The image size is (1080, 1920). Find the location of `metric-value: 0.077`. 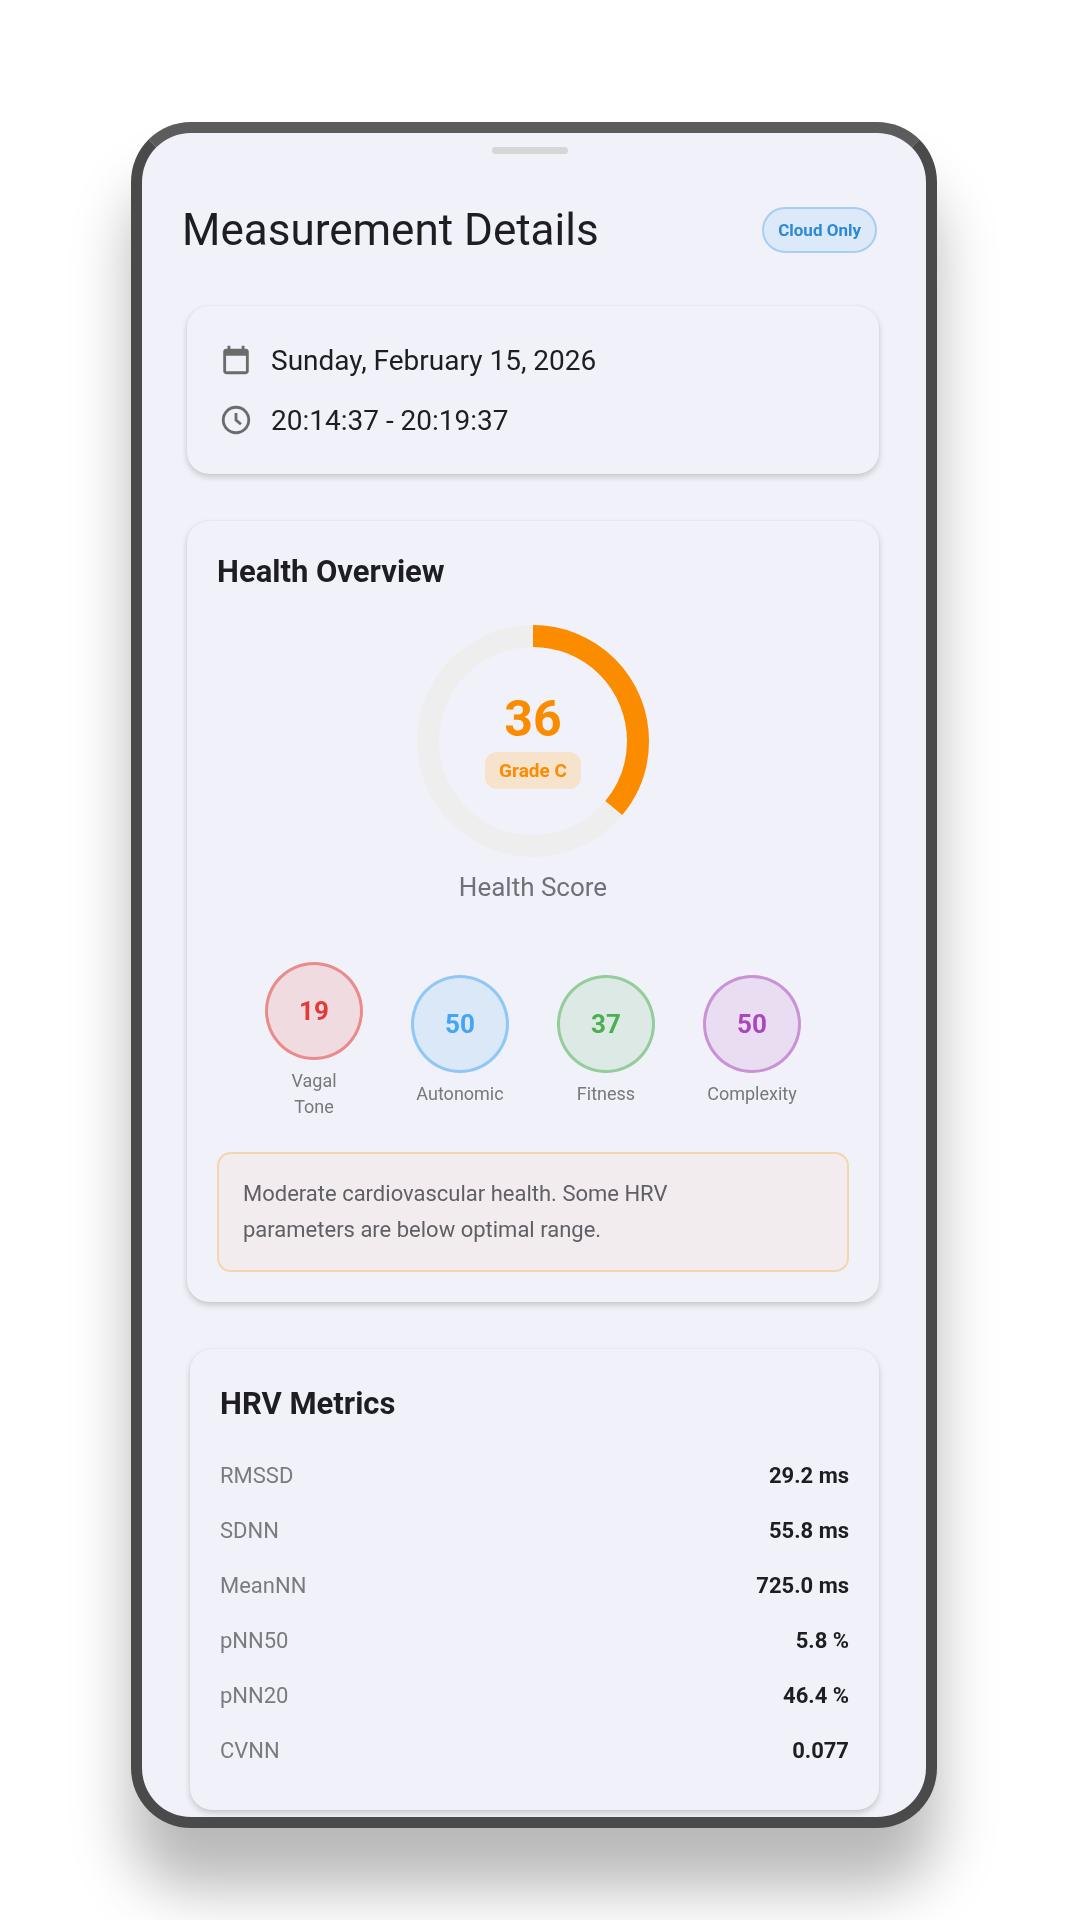

metric-value: 0.077 is located at coordinates (820, 1750).